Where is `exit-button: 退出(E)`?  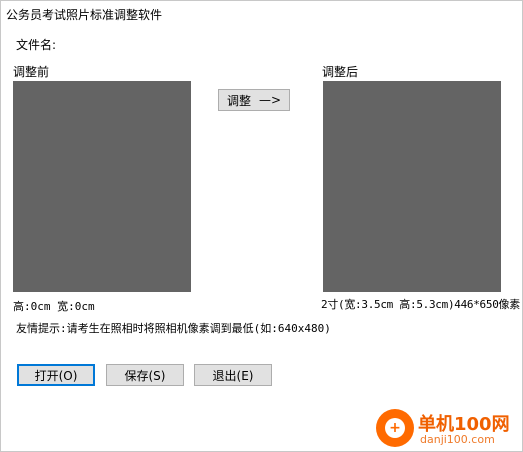 exit-button: 退出(E) is located at coordinates (233, 375).